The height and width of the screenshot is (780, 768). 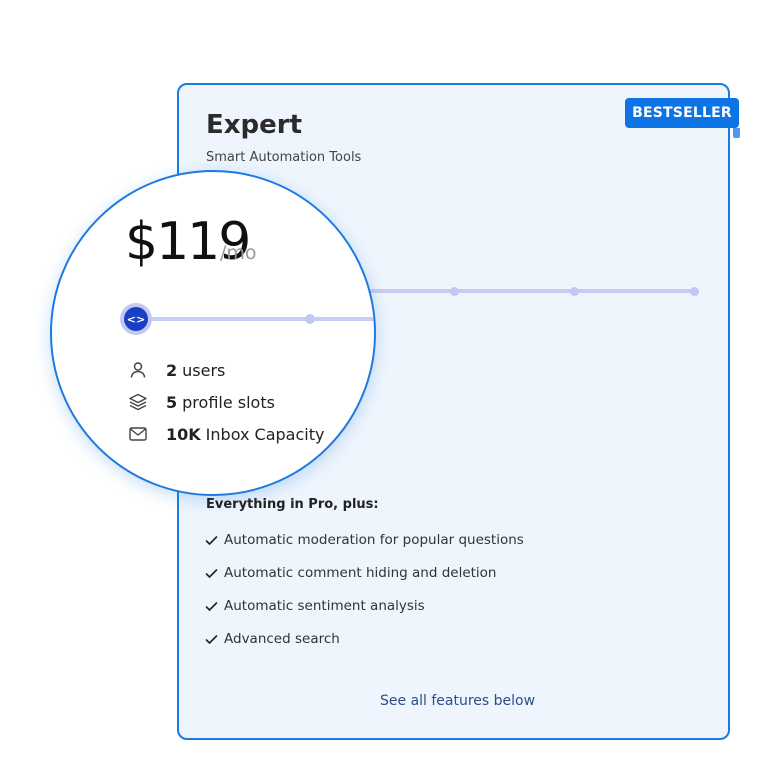 What do you see at coordinates (254, 125) in the screenshot?
I see `plan-title: Expert` at bounding box center [254, 125].